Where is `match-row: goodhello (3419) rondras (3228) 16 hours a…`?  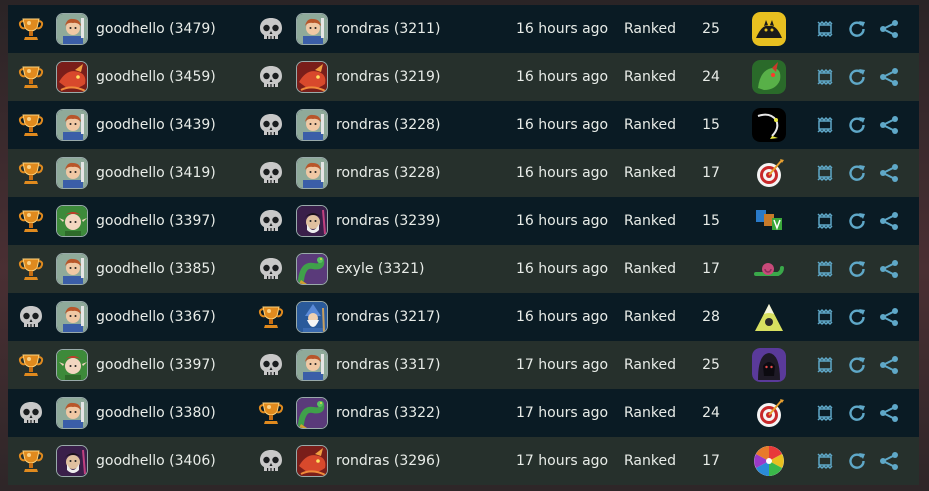
match-row: goodhello (3419) rondras (3228) 16 hours a… is located at coordinates (463, 173).